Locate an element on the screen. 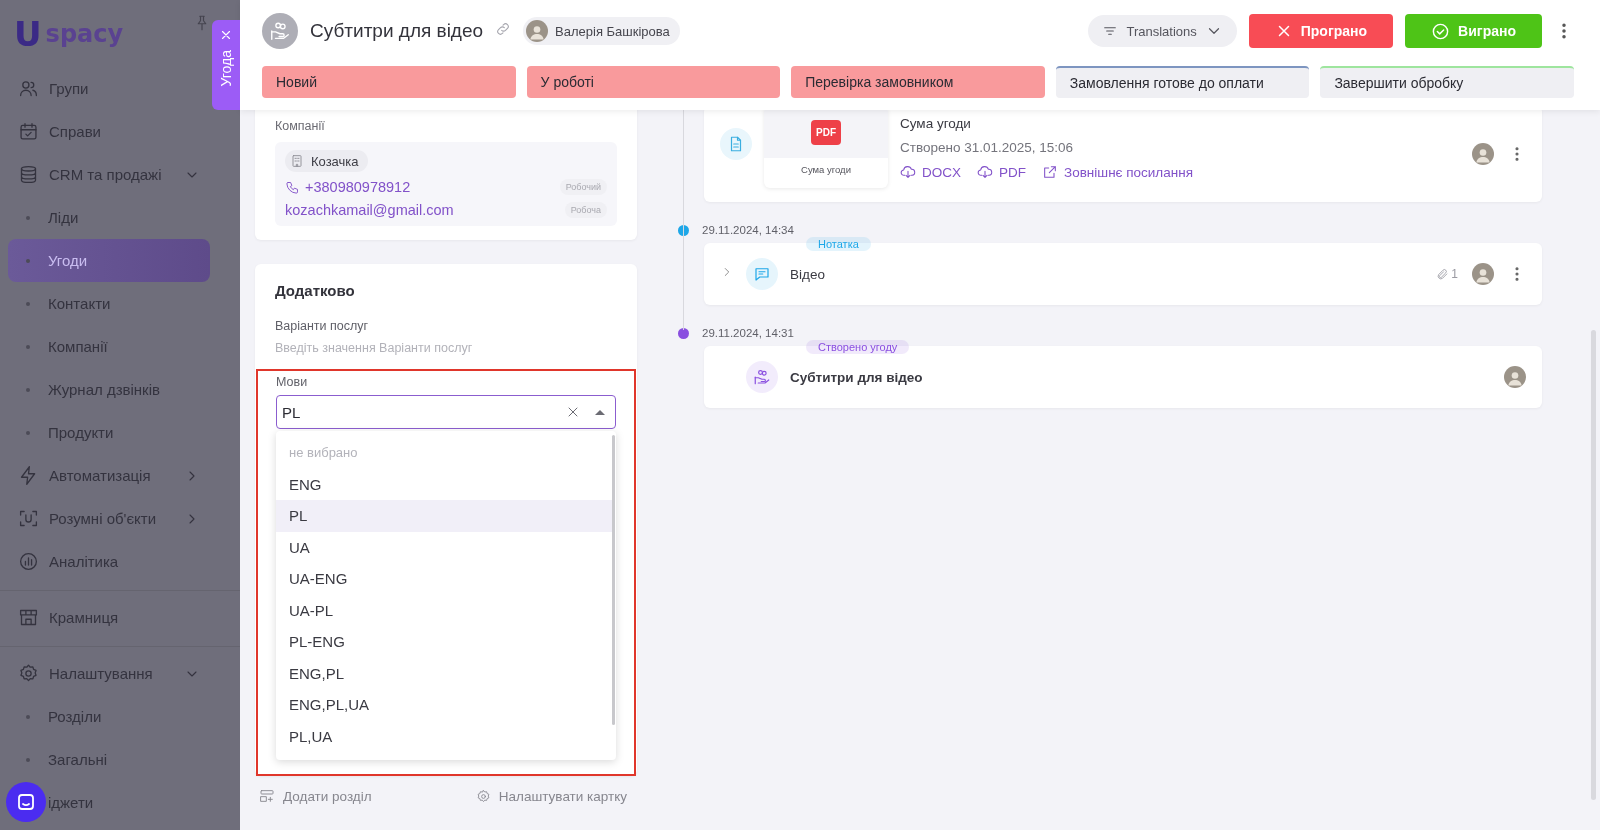  attachment-count: 1 is located at coordinates (1447, 274).